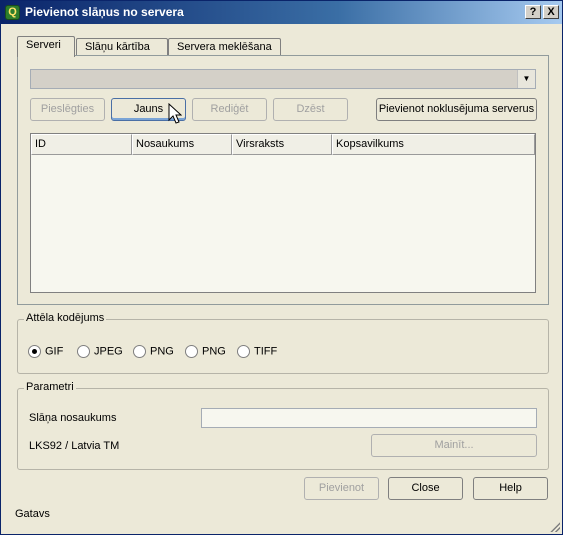 The image size is (563, 535). Describe the element at coordinates (122, 47) in the screenshot. I see `tab-layer-order: Slāņu kārtība` at that location.